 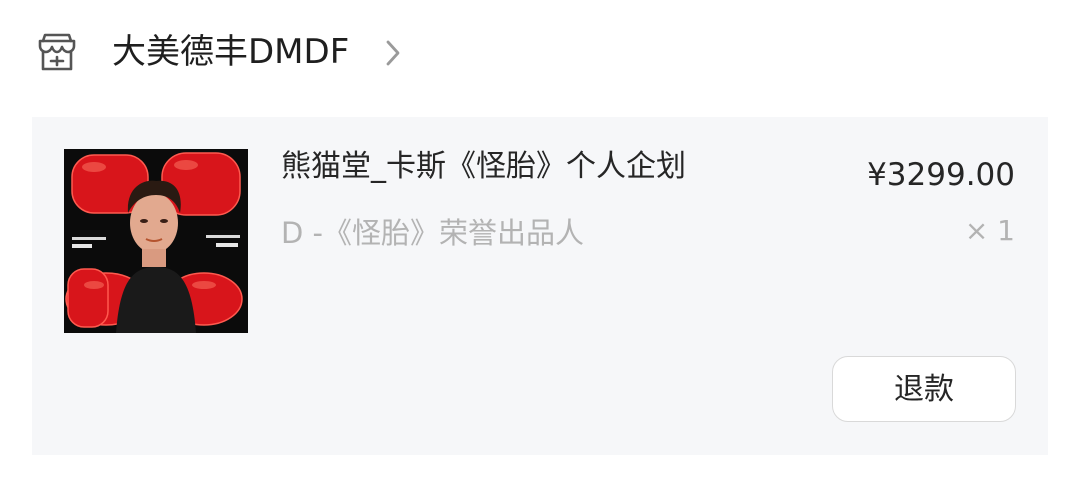 What do you see at coordinates (230, 52) in the screenshot?
I see `shop-name: 大美德丰DMDF` at bounding box center [230, 52].